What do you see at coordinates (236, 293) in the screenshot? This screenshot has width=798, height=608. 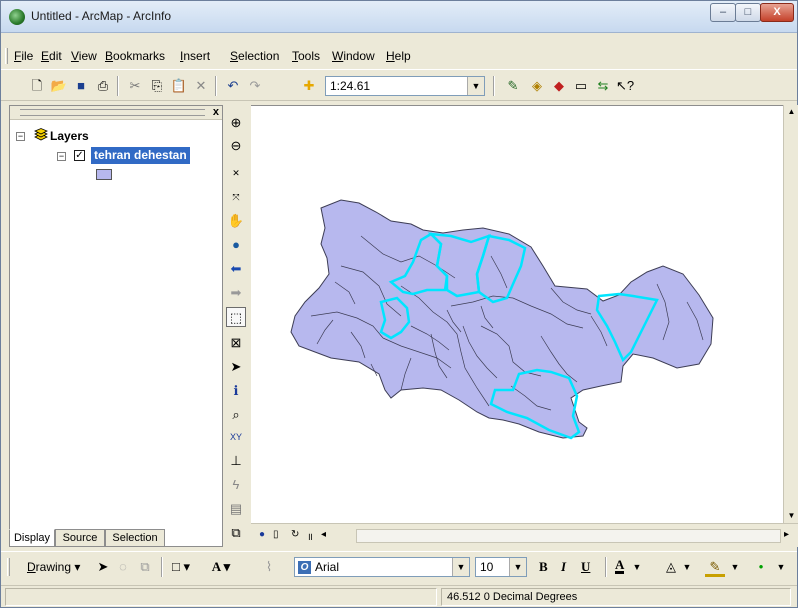 I see `go-forward-extent-icon: ➡` at bounding box center [236, 293].